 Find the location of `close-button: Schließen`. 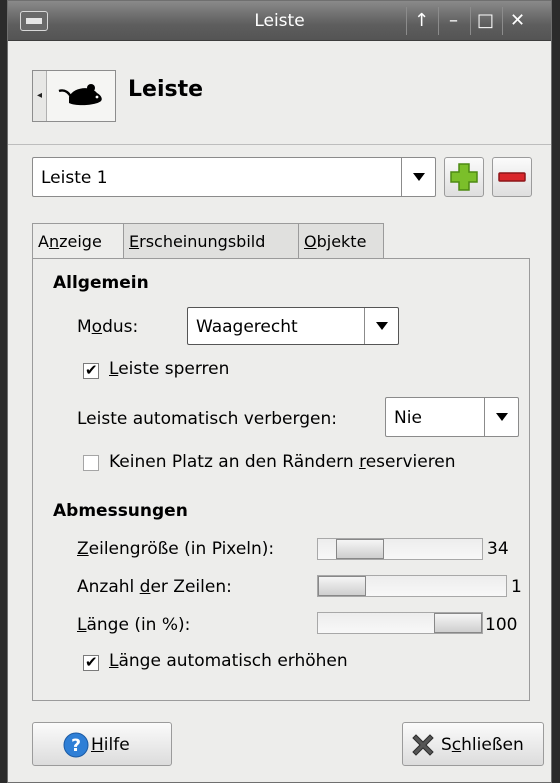

close-button: Schließen is located at coordinates (473, 744).